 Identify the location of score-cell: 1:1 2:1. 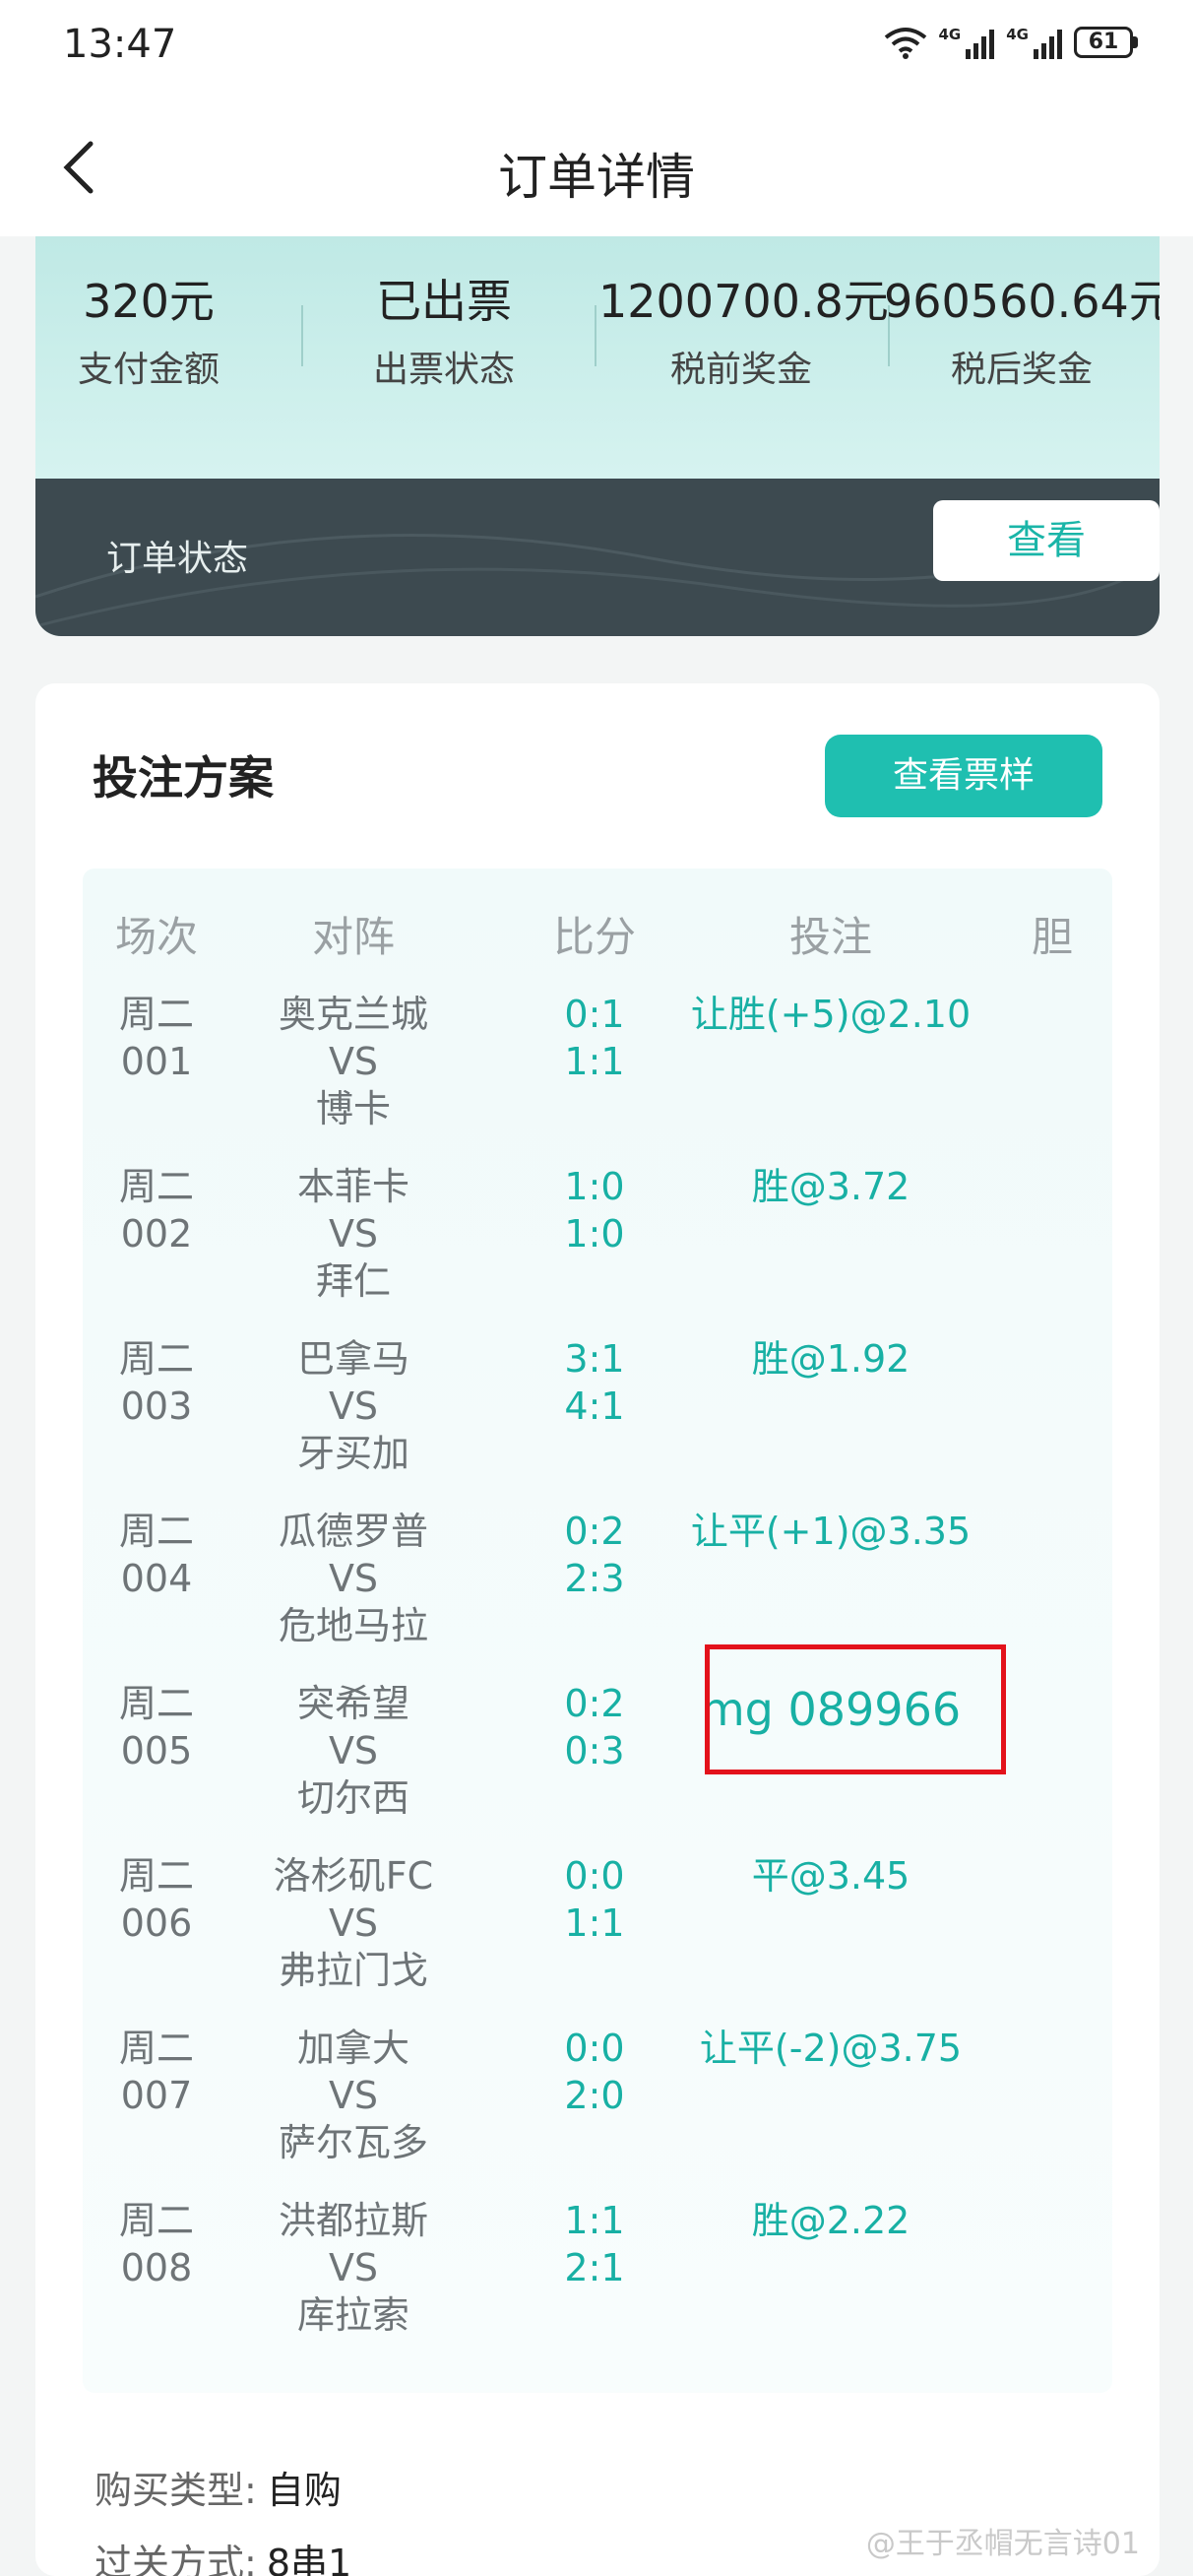
(594, 2244).